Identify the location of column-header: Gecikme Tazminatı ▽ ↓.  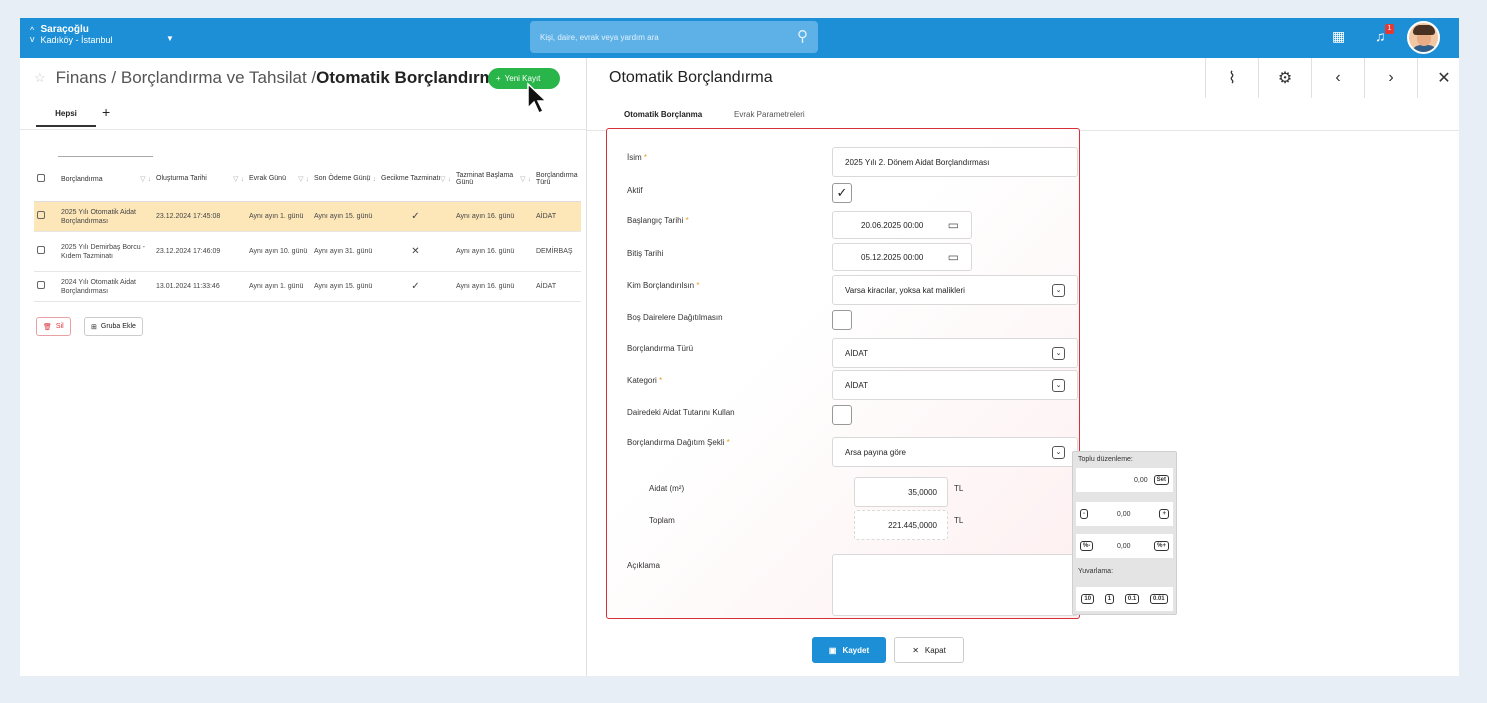
(415, 179).